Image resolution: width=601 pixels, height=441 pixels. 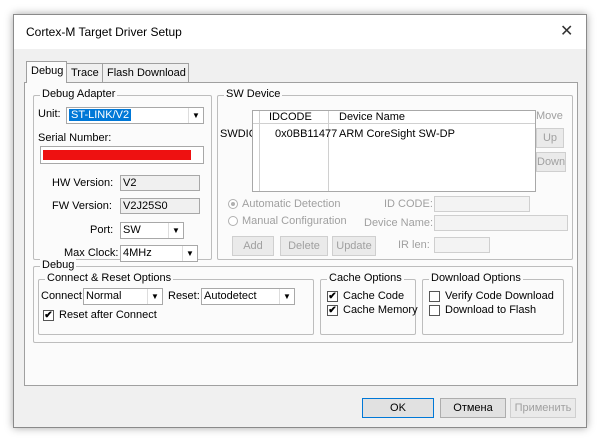 I want to click on tab-flash-download: Flash Download, so click(x=145, y=72).